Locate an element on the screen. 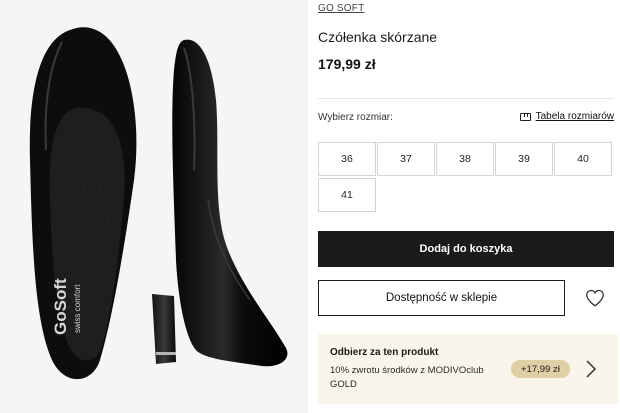  size-option: 39 is located at coordinates (524, 159).